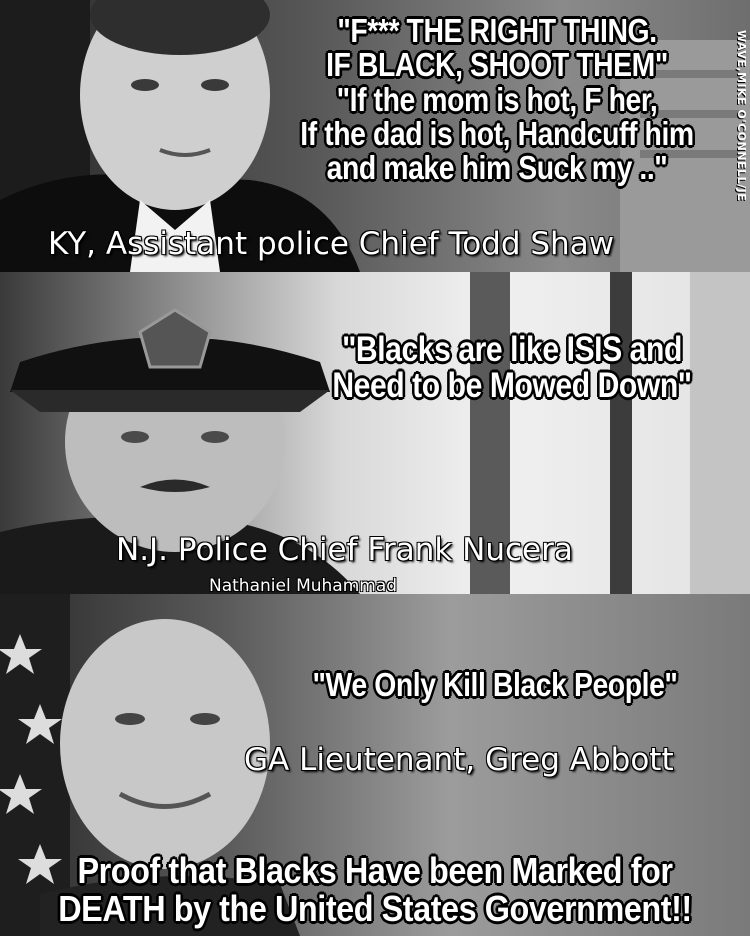  What do you see at coordinates (459, 760) in the screenshot?
I see `caption-greg-abbott: GA Lieutenant, Greg Abbott` at bounding box center [459, 760].